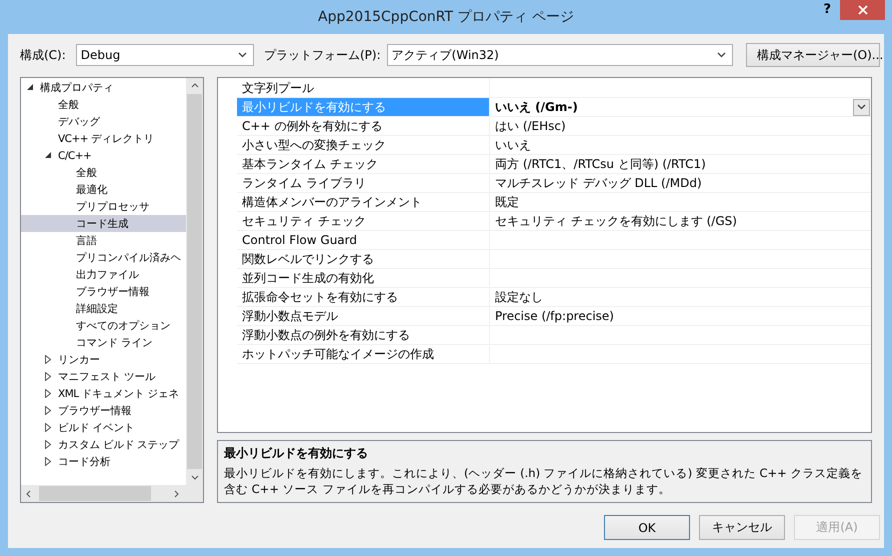  I want to click on scroll-up-icon, so click(194, 85).